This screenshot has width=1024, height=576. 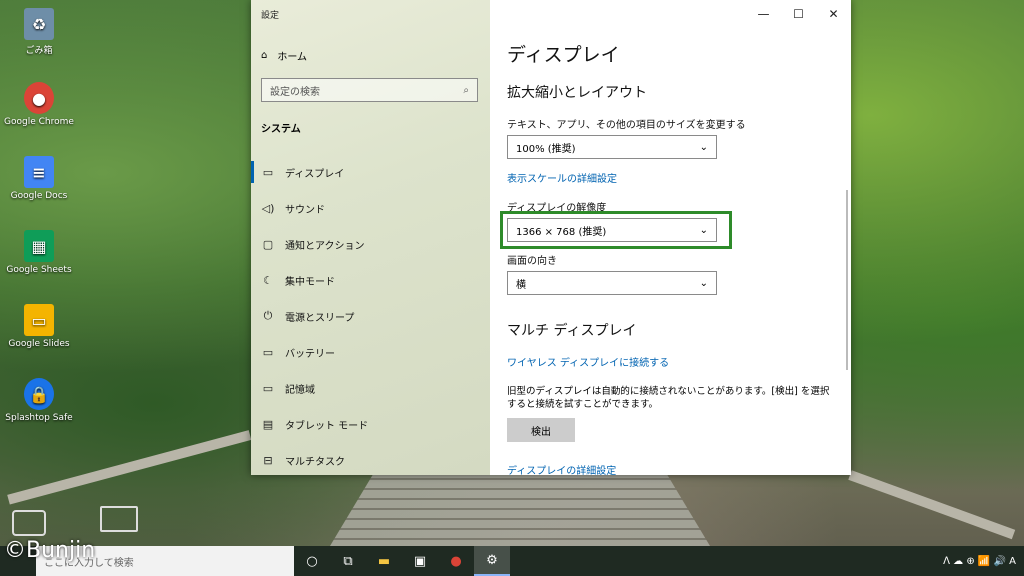 I want to click on docs-icon: ≡, so click(x=39, y=172).